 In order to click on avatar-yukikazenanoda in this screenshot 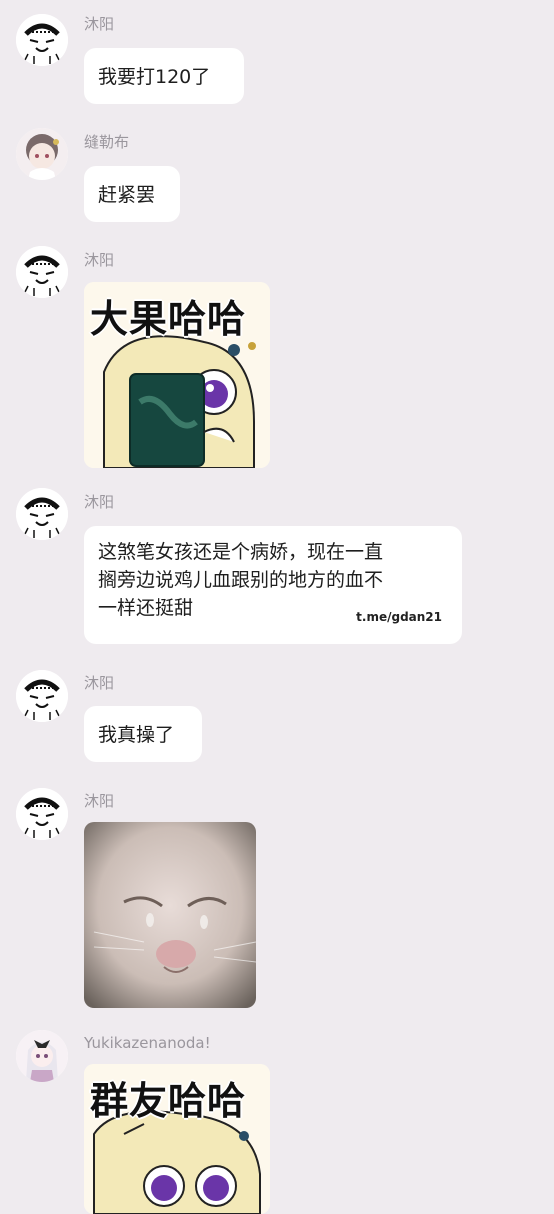, I will do `click(42, 1056)`.